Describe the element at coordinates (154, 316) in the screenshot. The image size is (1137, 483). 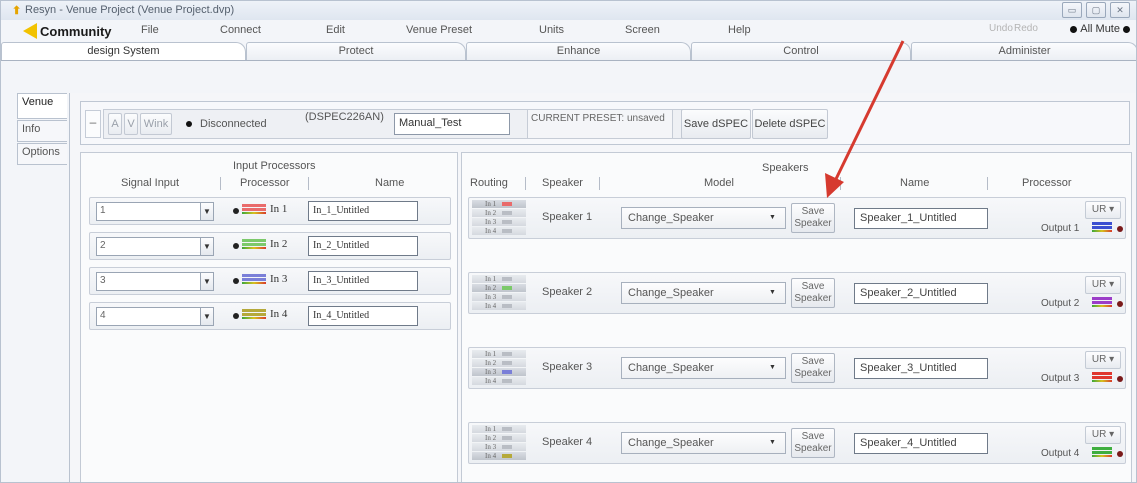
I see `signal-input-select: 4` at that location.